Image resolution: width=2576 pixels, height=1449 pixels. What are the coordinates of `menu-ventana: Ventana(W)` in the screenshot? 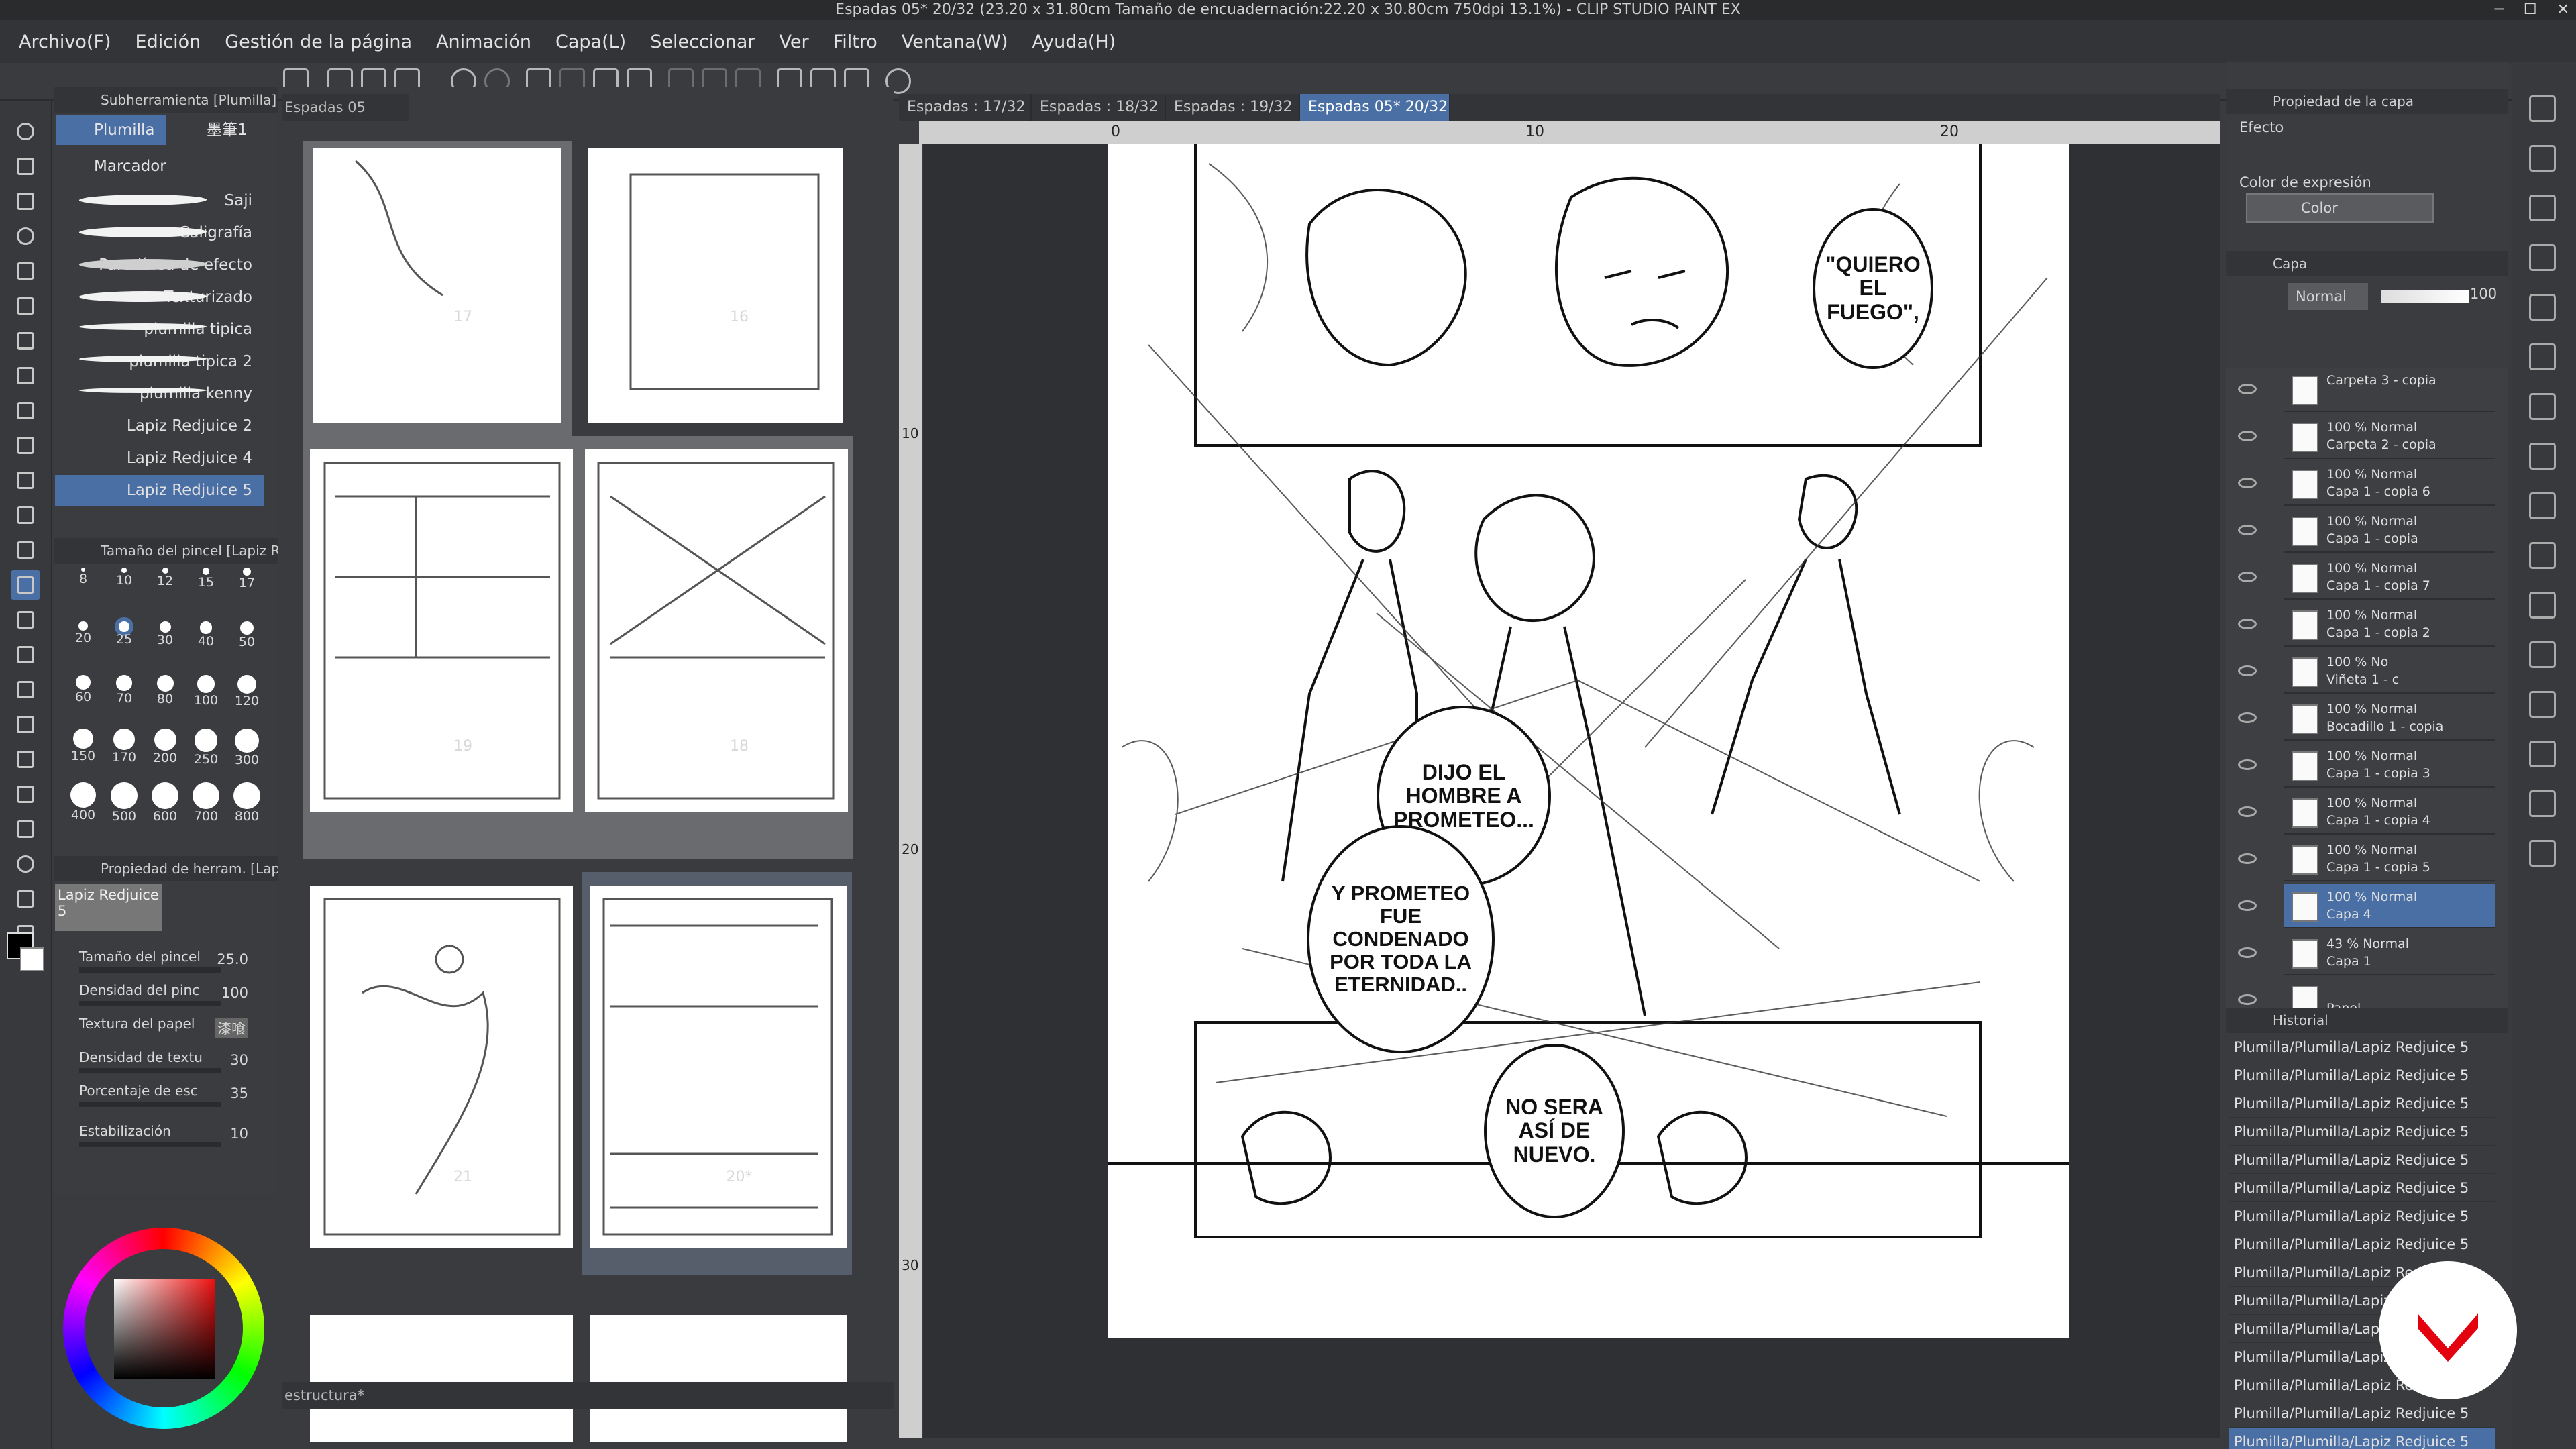 It's located at (955, 42).